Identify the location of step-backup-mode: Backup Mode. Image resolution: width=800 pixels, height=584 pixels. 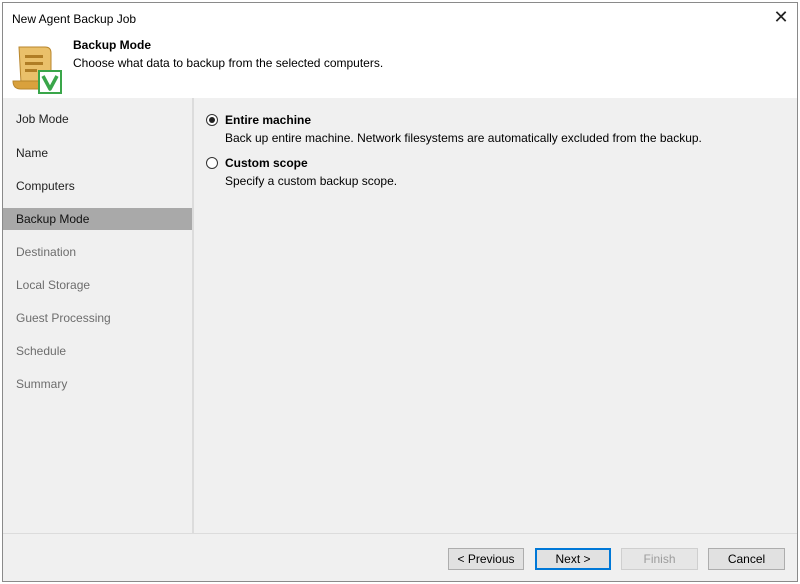
(97, 219).